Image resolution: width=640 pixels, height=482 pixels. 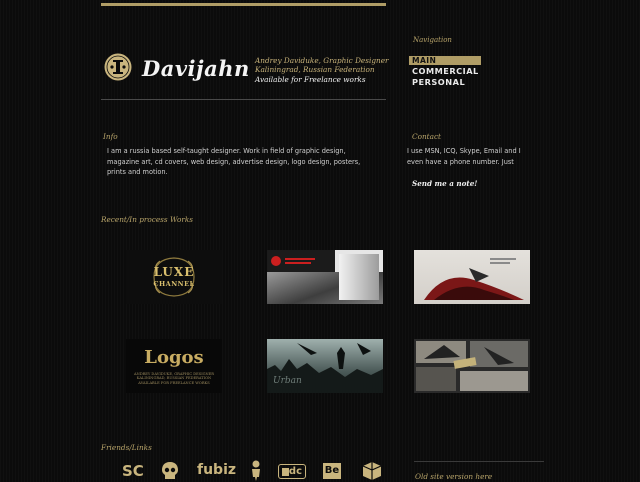 I want to click on logos-title: Logos, so click(x=174, y=357).